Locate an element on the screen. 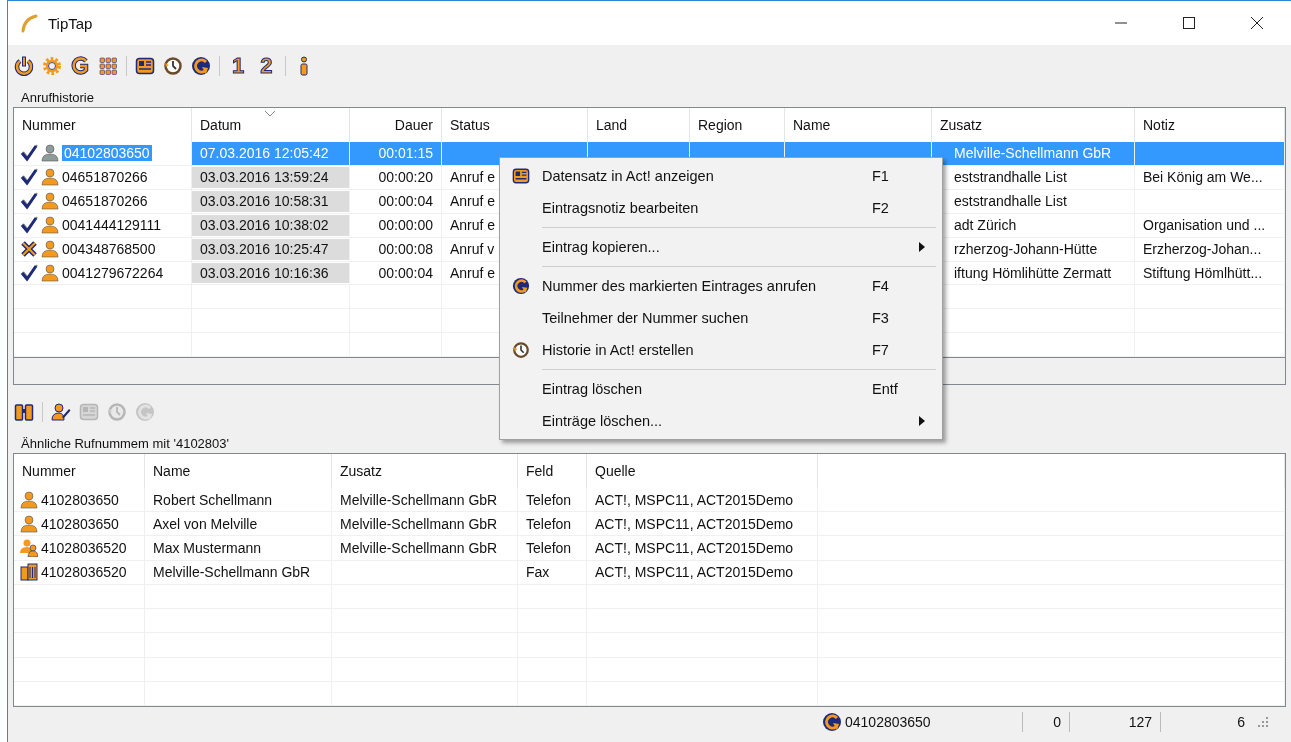  menu-item: Nummer des markierten Eintrages anrufen F4 is located at coordinates (721, 286).